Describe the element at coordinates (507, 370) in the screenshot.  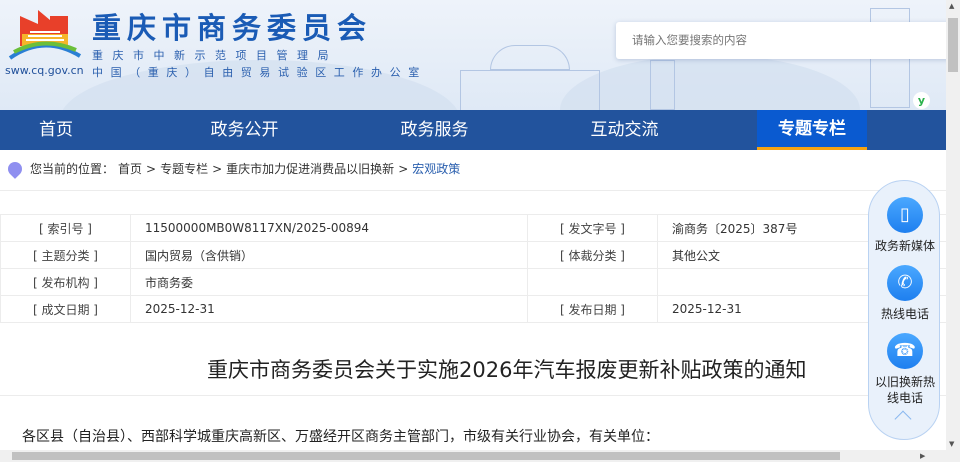
I see `article-title: 重庆市商务委员会关于实施2026年汽车报废更新补贴政策的通知` at that location.